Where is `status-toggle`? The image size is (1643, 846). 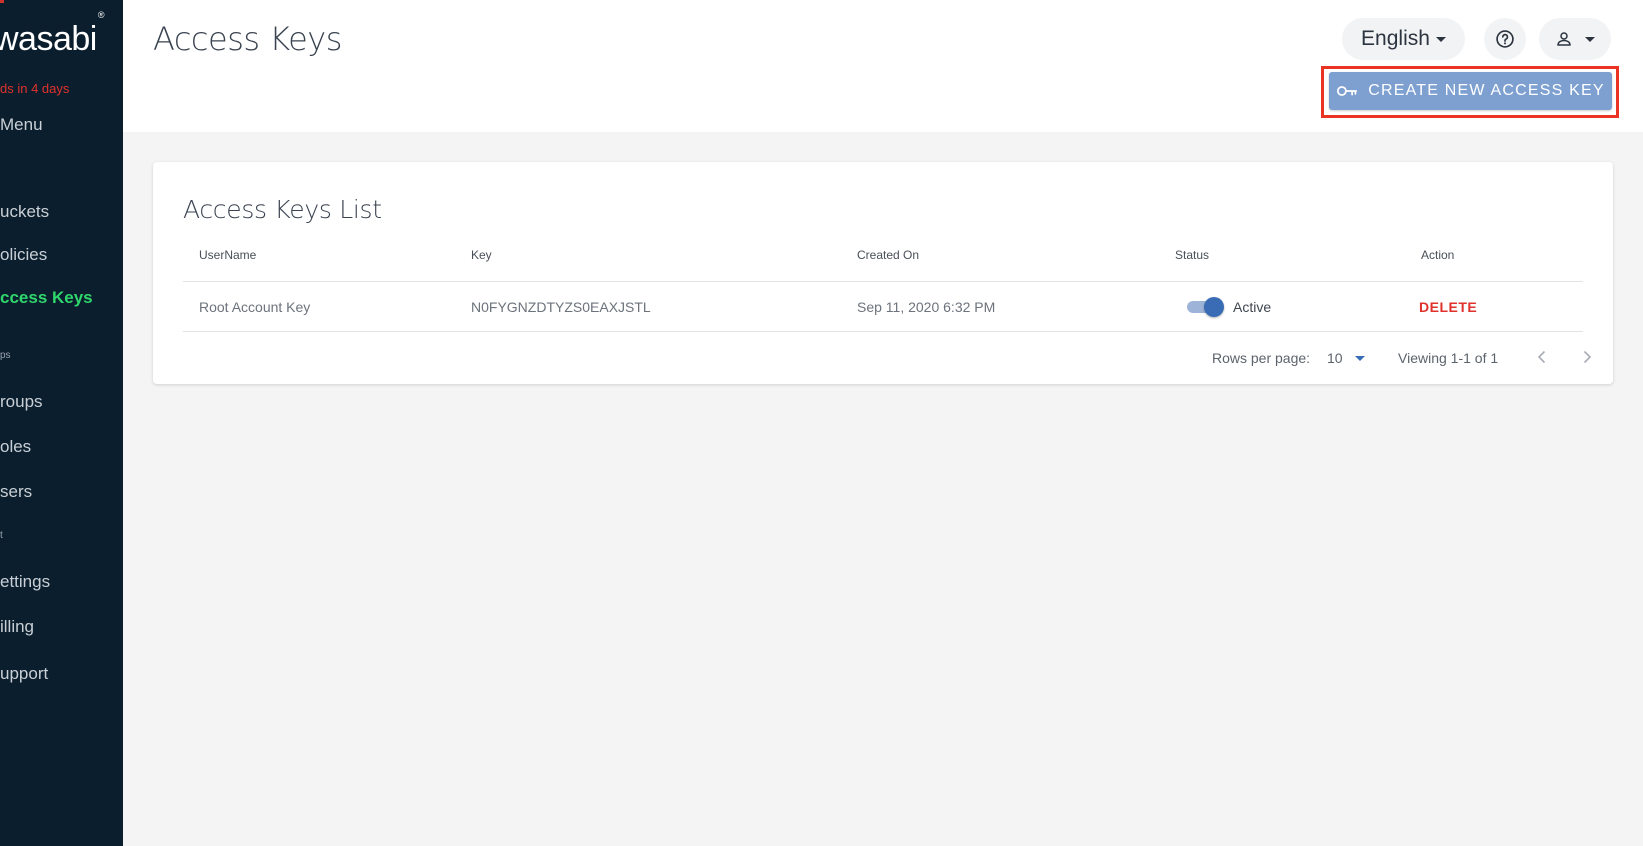
status-toggle is located at coordinates (1206, 307).